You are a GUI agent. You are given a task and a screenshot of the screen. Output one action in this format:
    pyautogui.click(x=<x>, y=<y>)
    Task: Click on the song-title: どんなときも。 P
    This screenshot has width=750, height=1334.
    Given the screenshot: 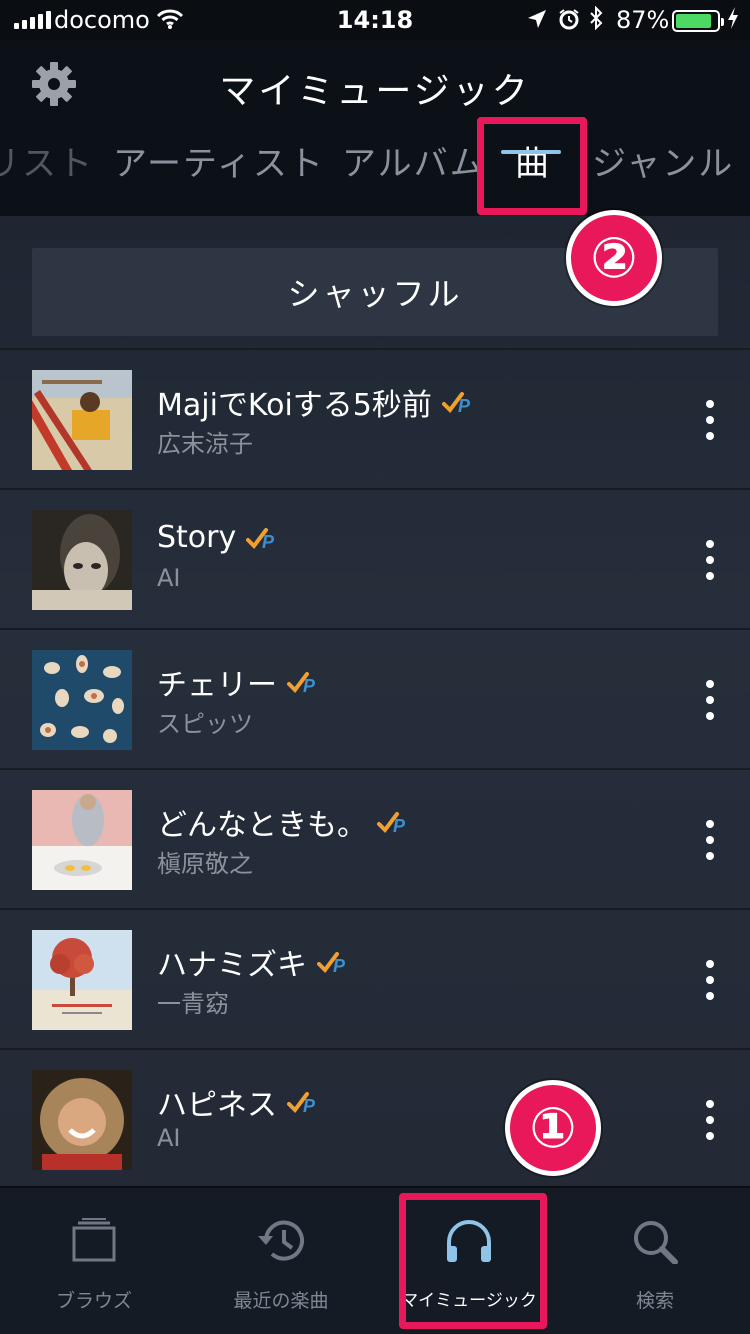 What is the action you would take?
    pyautogui.click(x=284, y=822)
    